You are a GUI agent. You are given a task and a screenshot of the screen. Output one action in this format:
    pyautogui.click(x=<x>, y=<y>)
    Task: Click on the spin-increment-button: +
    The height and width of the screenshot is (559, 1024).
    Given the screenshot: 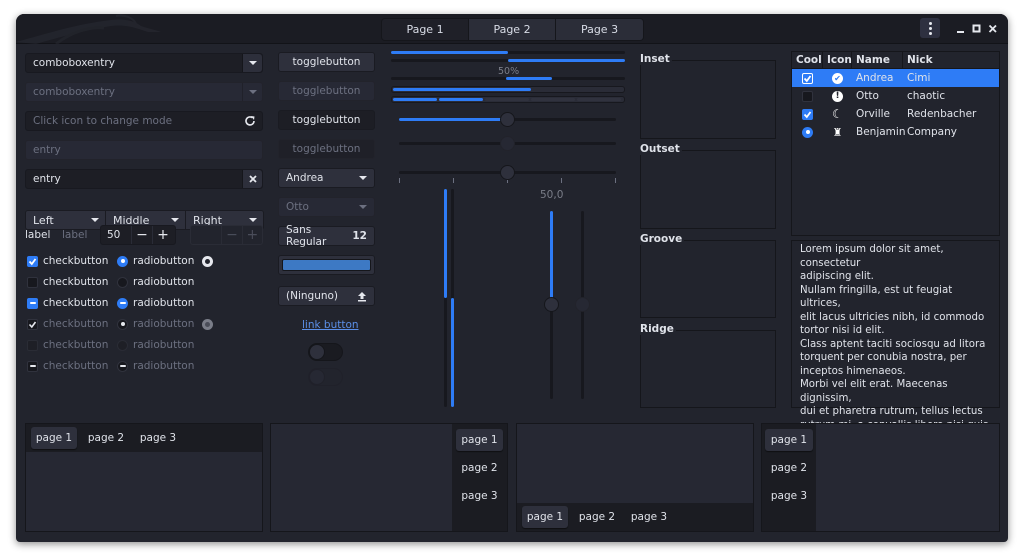 What is the action you would take?
    pyautogui.click(x=162, y=235)
    